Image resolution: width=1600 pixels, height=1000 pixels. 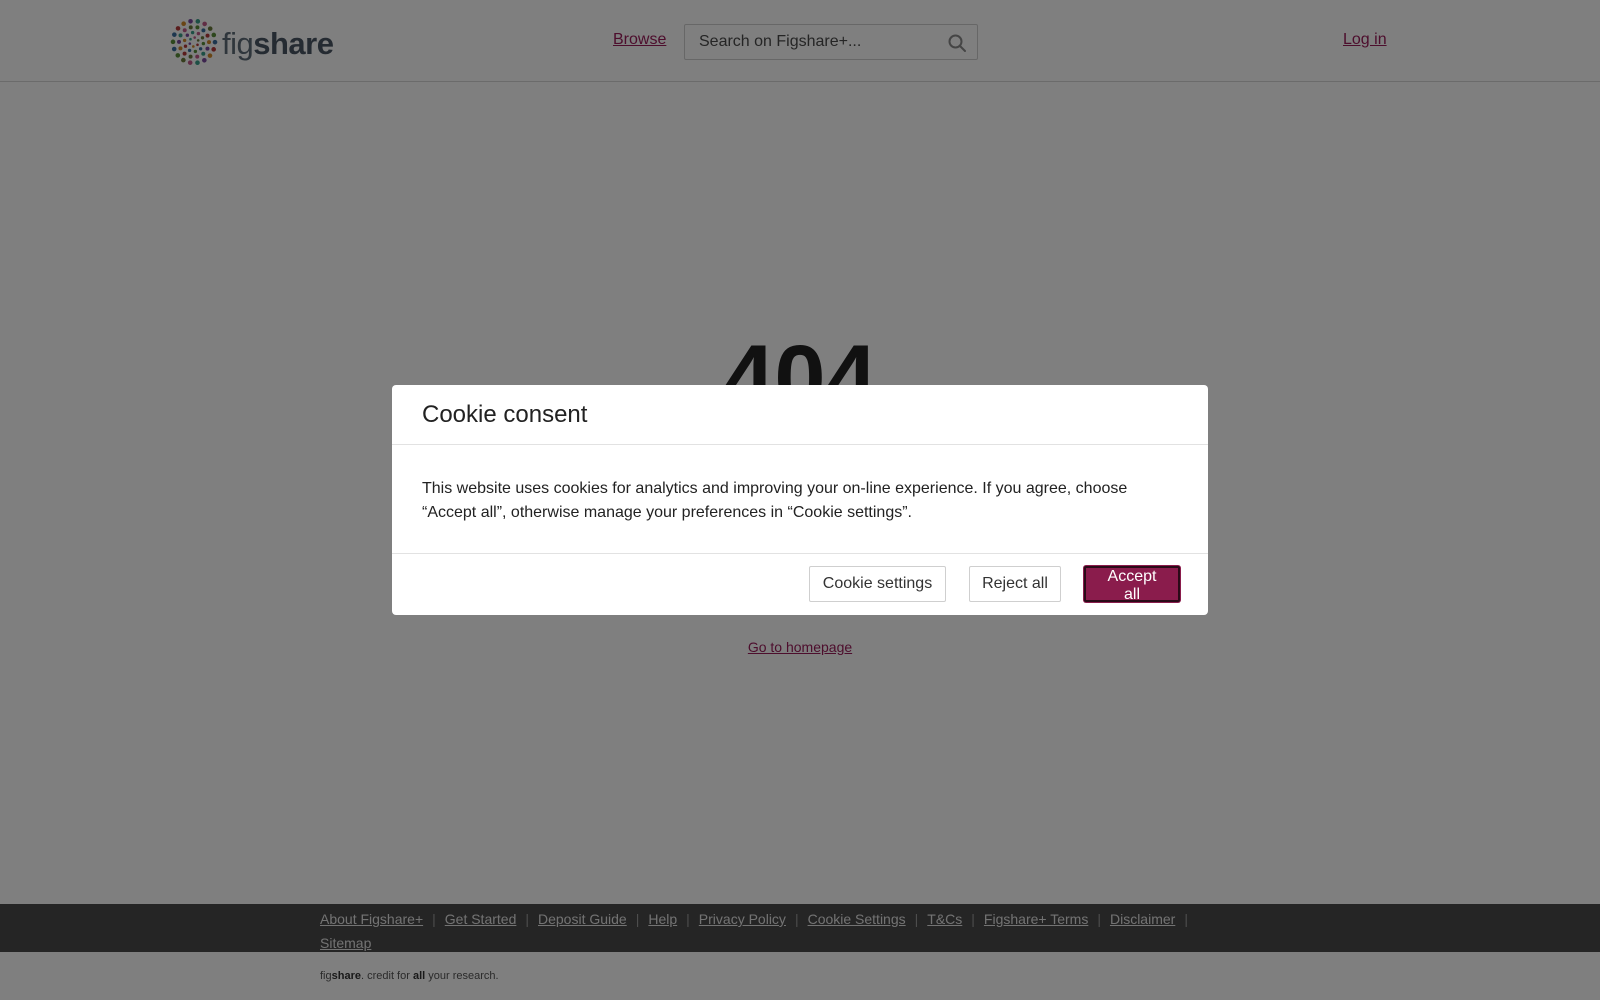 What do you see at coordinates (505, 414) in the screenshot?
I see `cookie-dialog-title: Cookie consent` at bounding box center [505, 414].